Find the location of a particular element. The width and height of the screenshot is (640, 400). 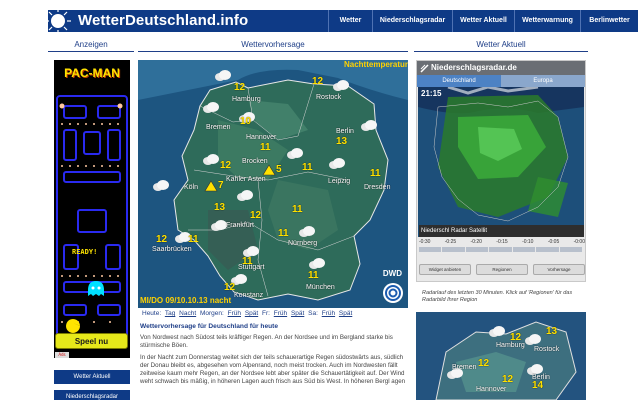

nav-wetter: Wetter is located at coordinates (350, 21).